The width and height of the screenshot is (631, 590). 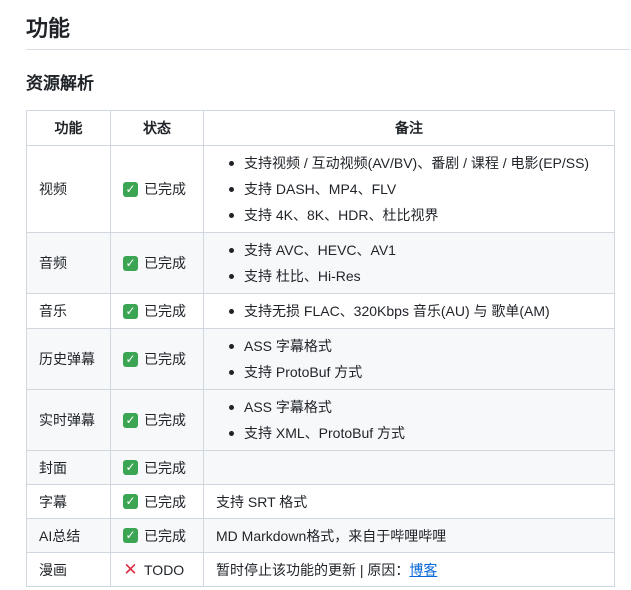 What do you see at coordinates (423, 570) in the screenshot?
I see `blog-link: 博客` at bounding box center [423, 570].